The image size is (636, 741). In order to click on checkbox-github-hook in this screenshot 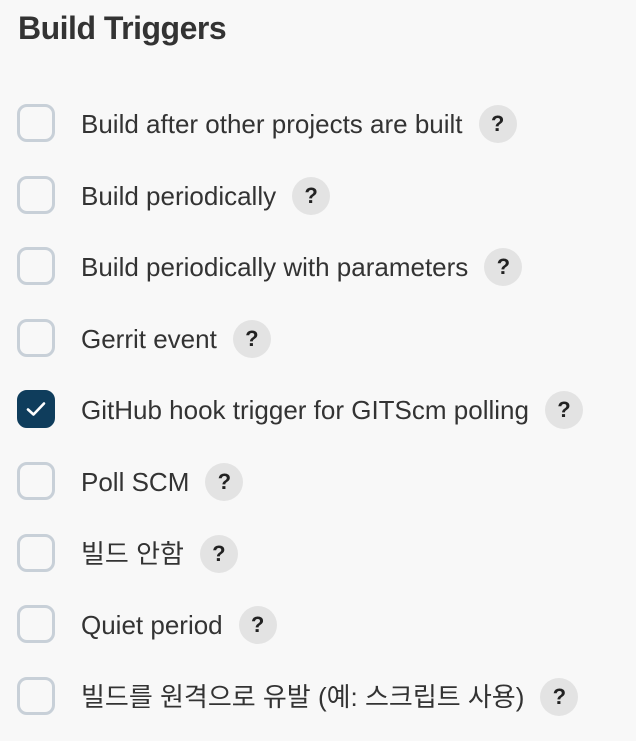, I will do `click(36, 409)`.